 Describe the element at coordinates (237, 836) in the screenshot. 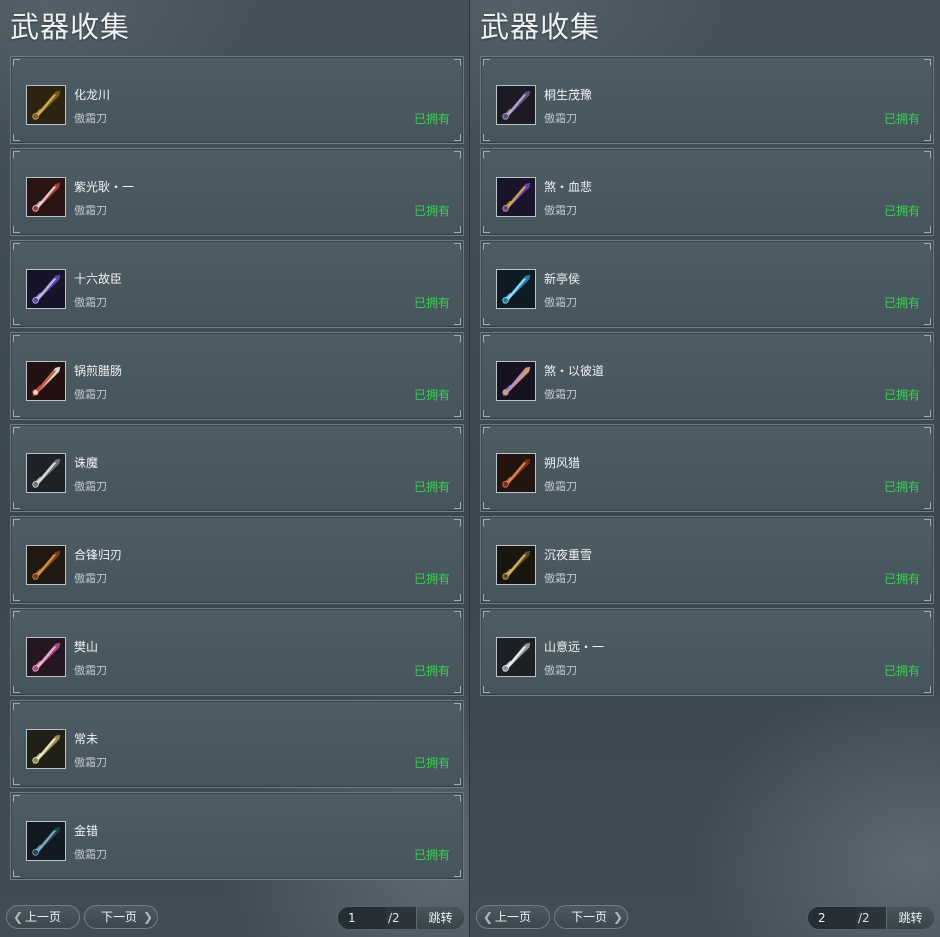

I see `weapon-card: 金错 傲霜刀 已拥有` at that location.